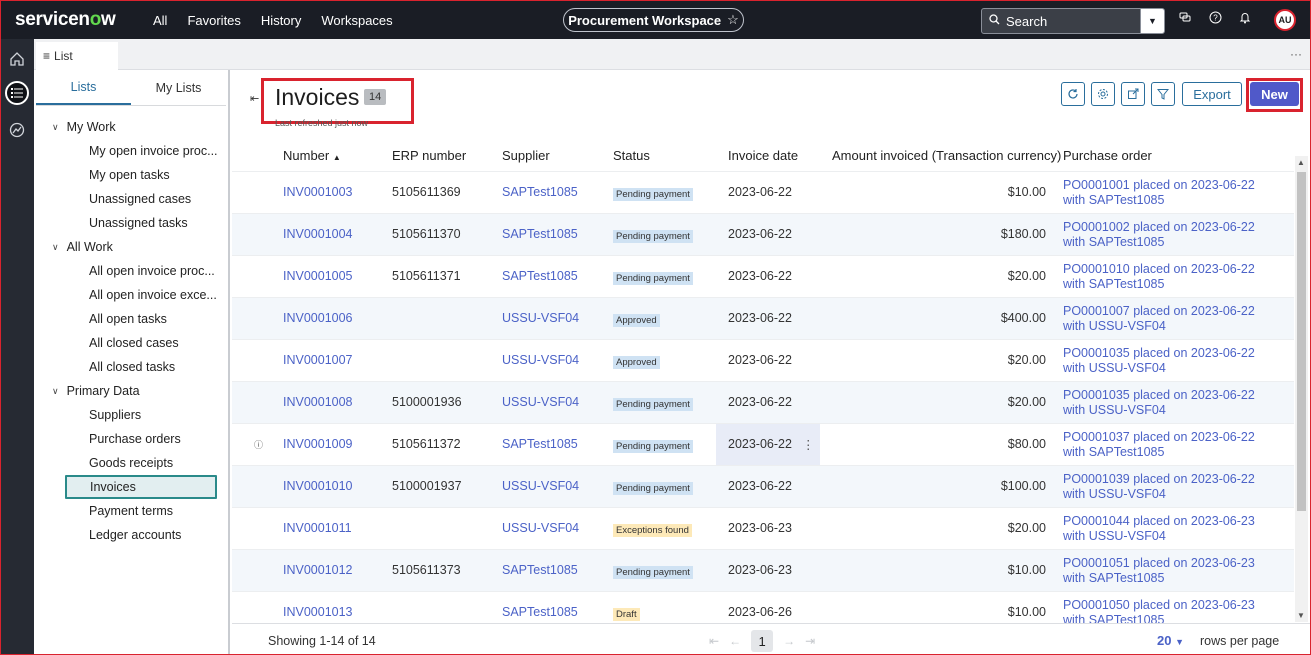 This screenshot has height=655, width=1311. Describe the element at coordinates (131, 391) in the screenshot. I see `group-primary-data: ∨ Primary Data` at that location.